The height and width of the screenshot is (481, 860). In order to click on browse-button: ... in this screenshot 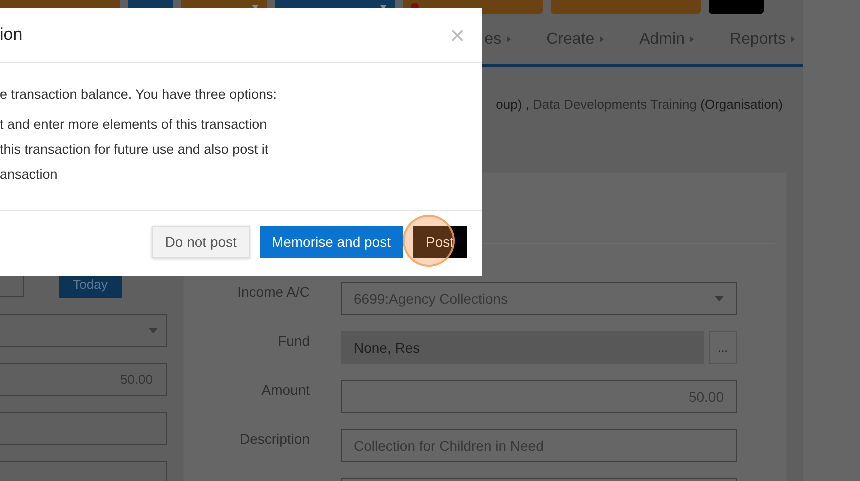, I will do `click(723, 347)`.